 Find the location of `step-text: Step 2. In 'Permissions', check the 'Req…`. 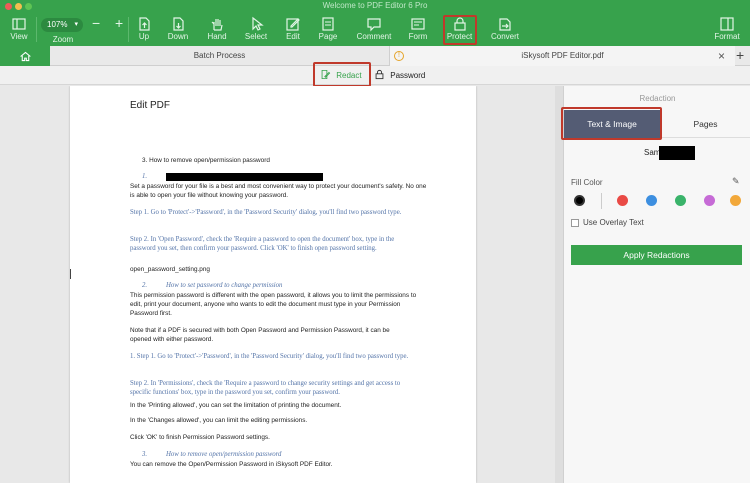

step-text: Step 2. In 'Permissions', check the 'Req… is located at coordinates (265, 388).